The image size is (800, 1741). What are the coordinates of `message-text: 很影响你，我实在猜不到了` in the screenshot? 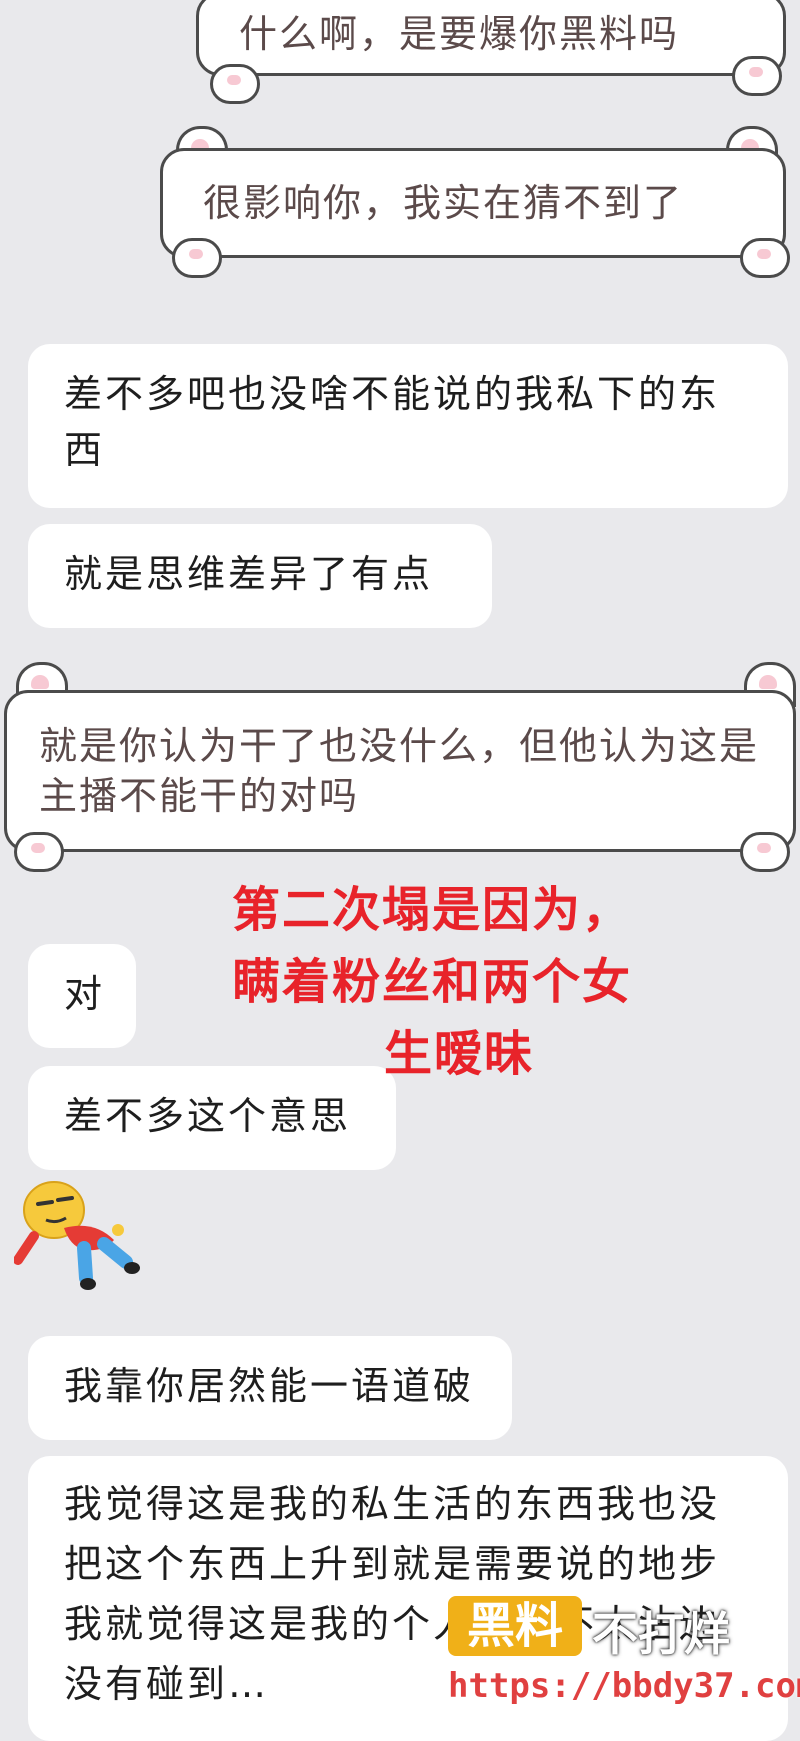 It's located at (443, 203).